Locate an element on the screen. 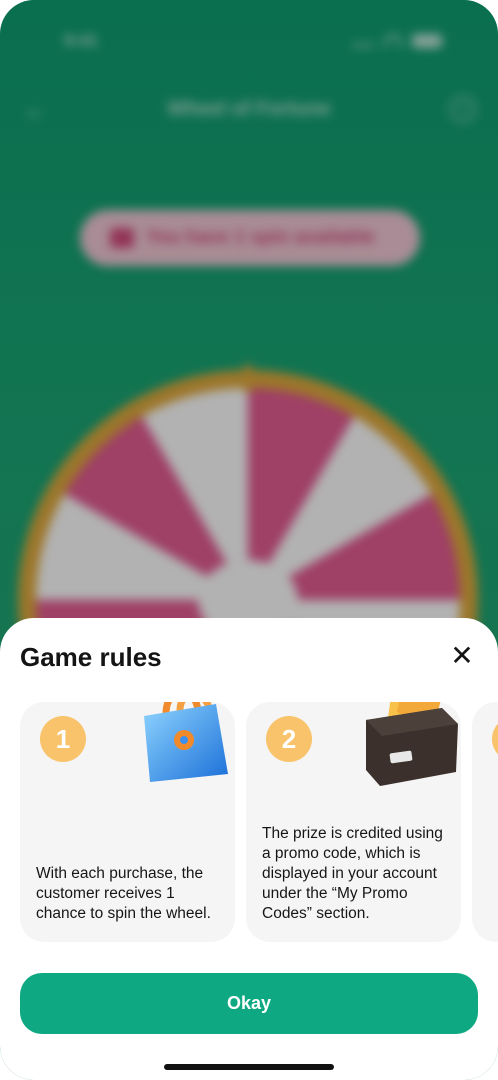 The height and width of the screenshot is (1080, 498). rule-number-badge: 3 is located at coordinates (495, 739).